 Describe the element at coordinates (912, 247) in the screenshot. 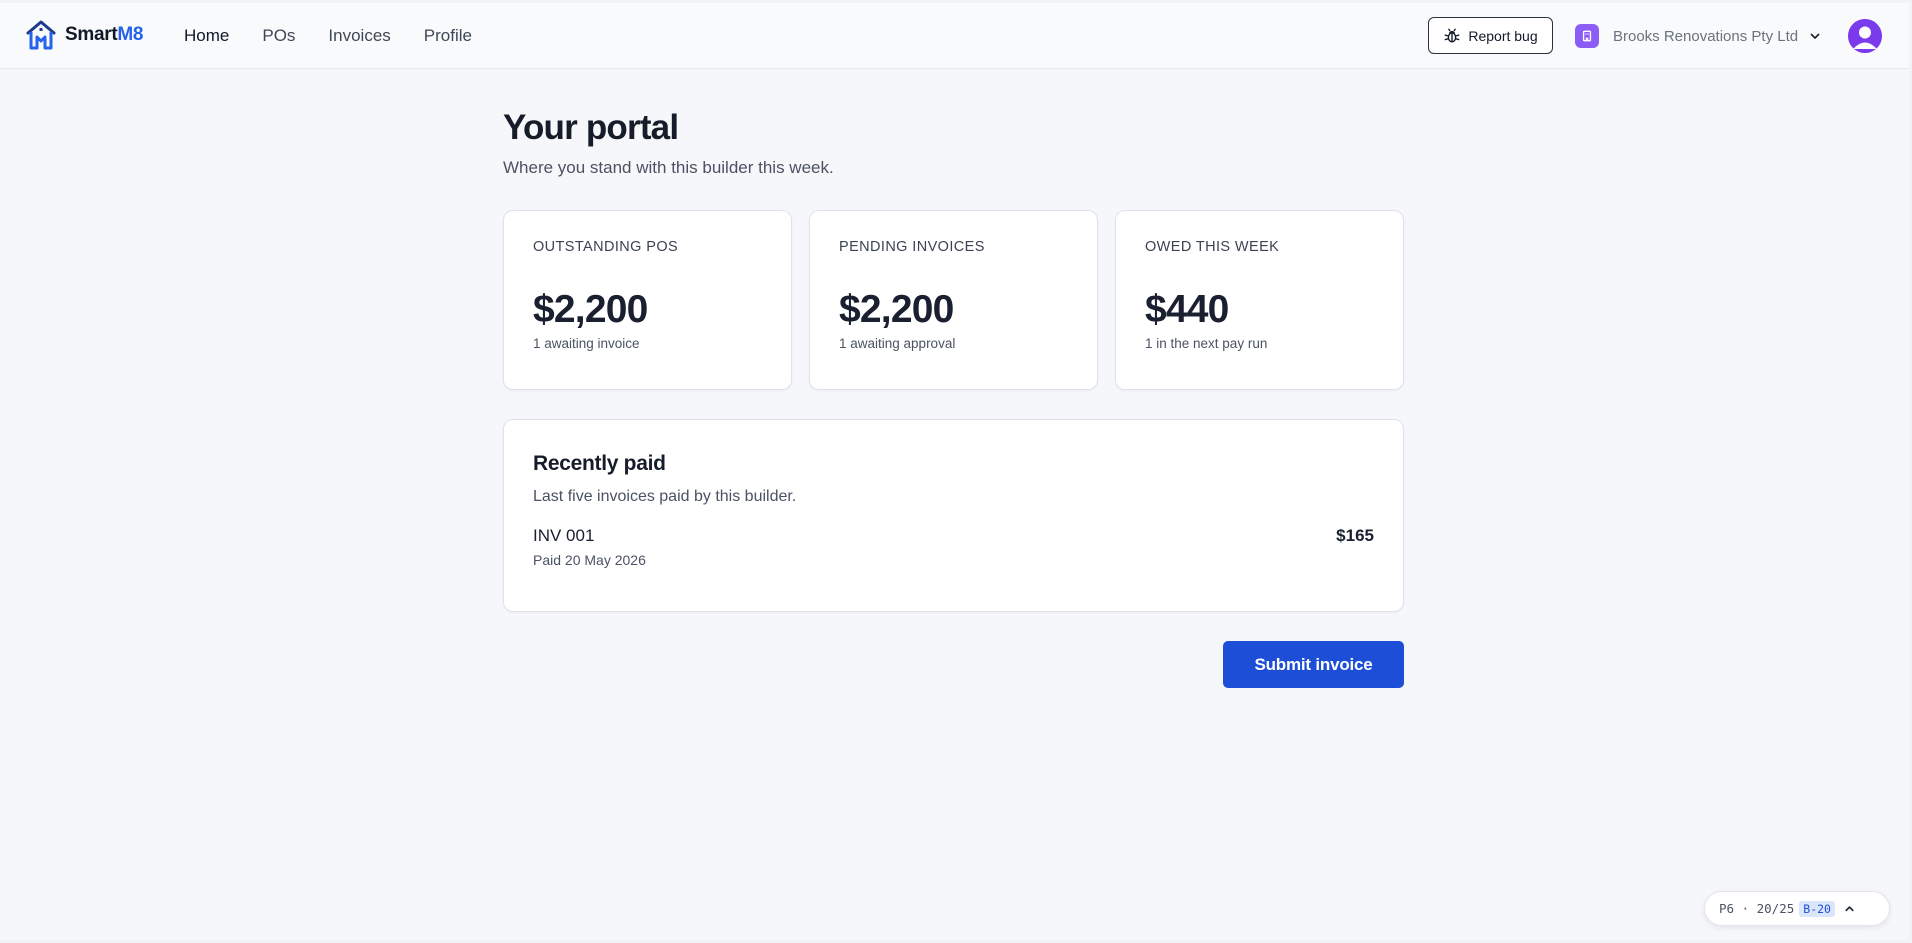

I see `stat-label: PENDING INVOICES` at that location.